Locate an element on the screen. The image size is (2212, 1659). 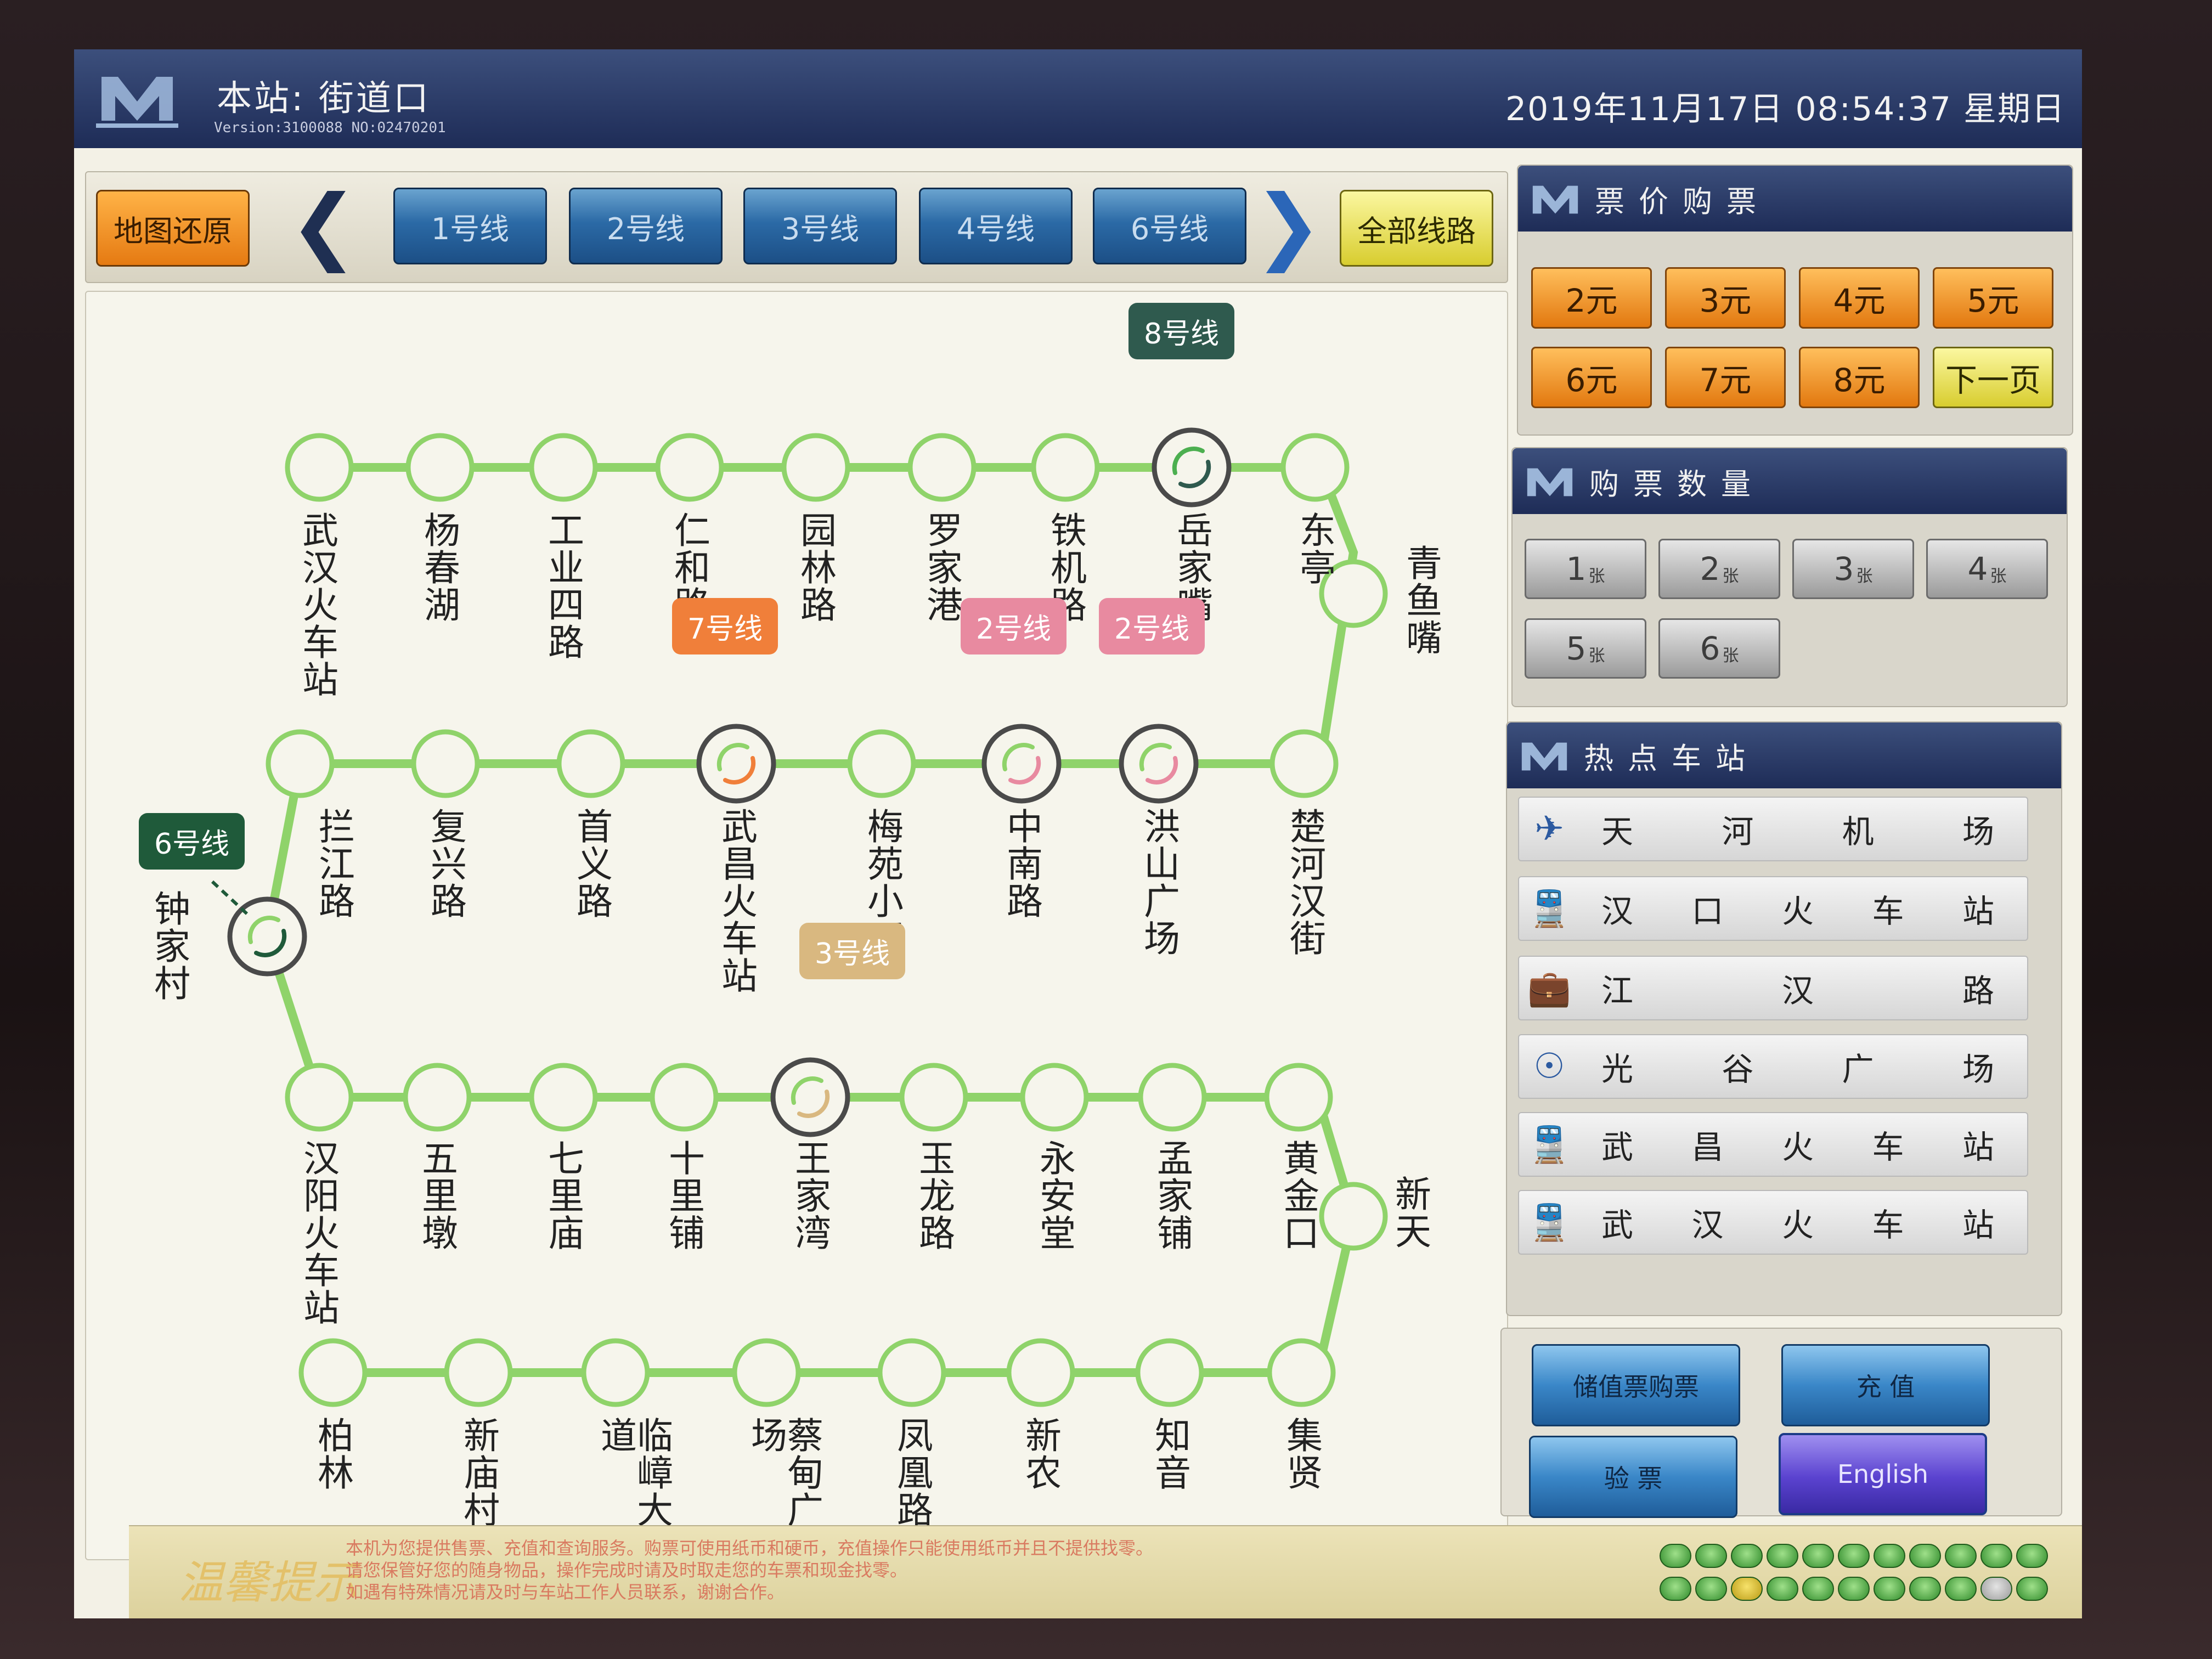
scroll-right-arrow-icon: ❯ is located at coordinates (1288, 225).